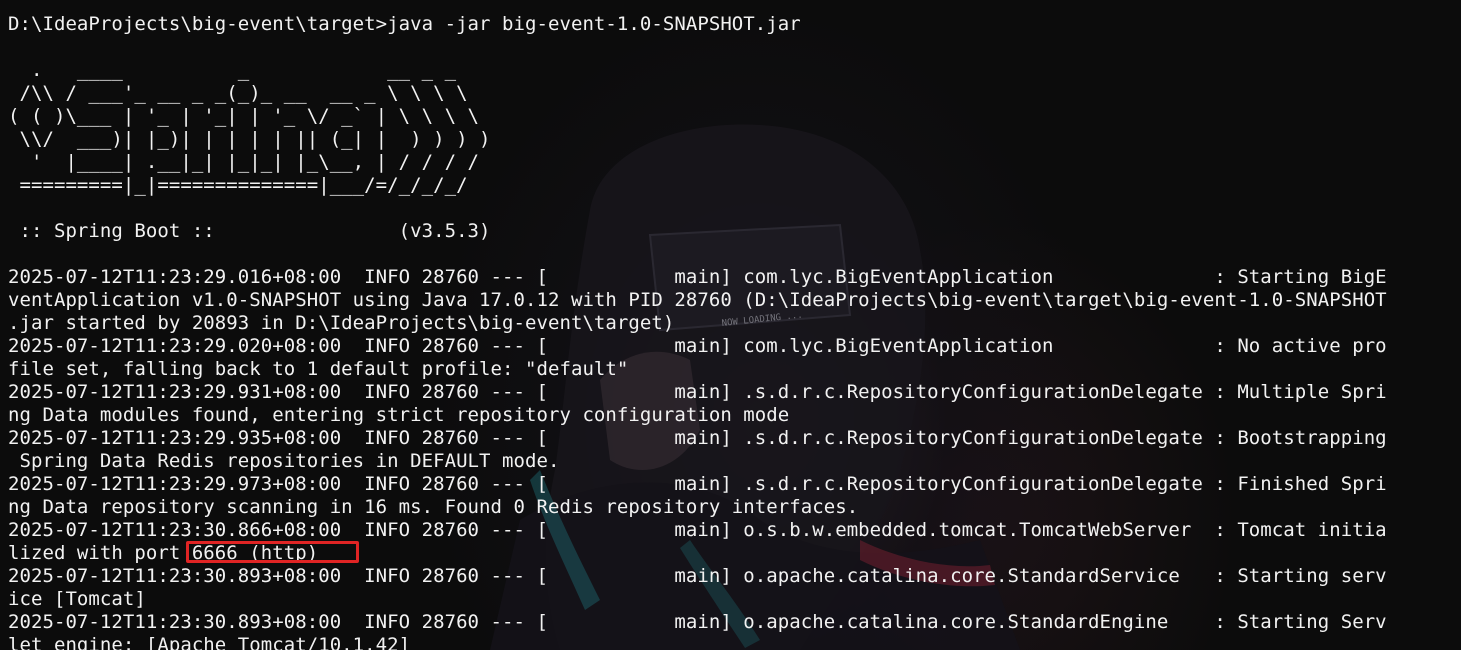 The height and width of the screenshot is (650, 1461). I want to click on log-line-tomcat-port: lized with port 6666 (http), so click(163, 553).